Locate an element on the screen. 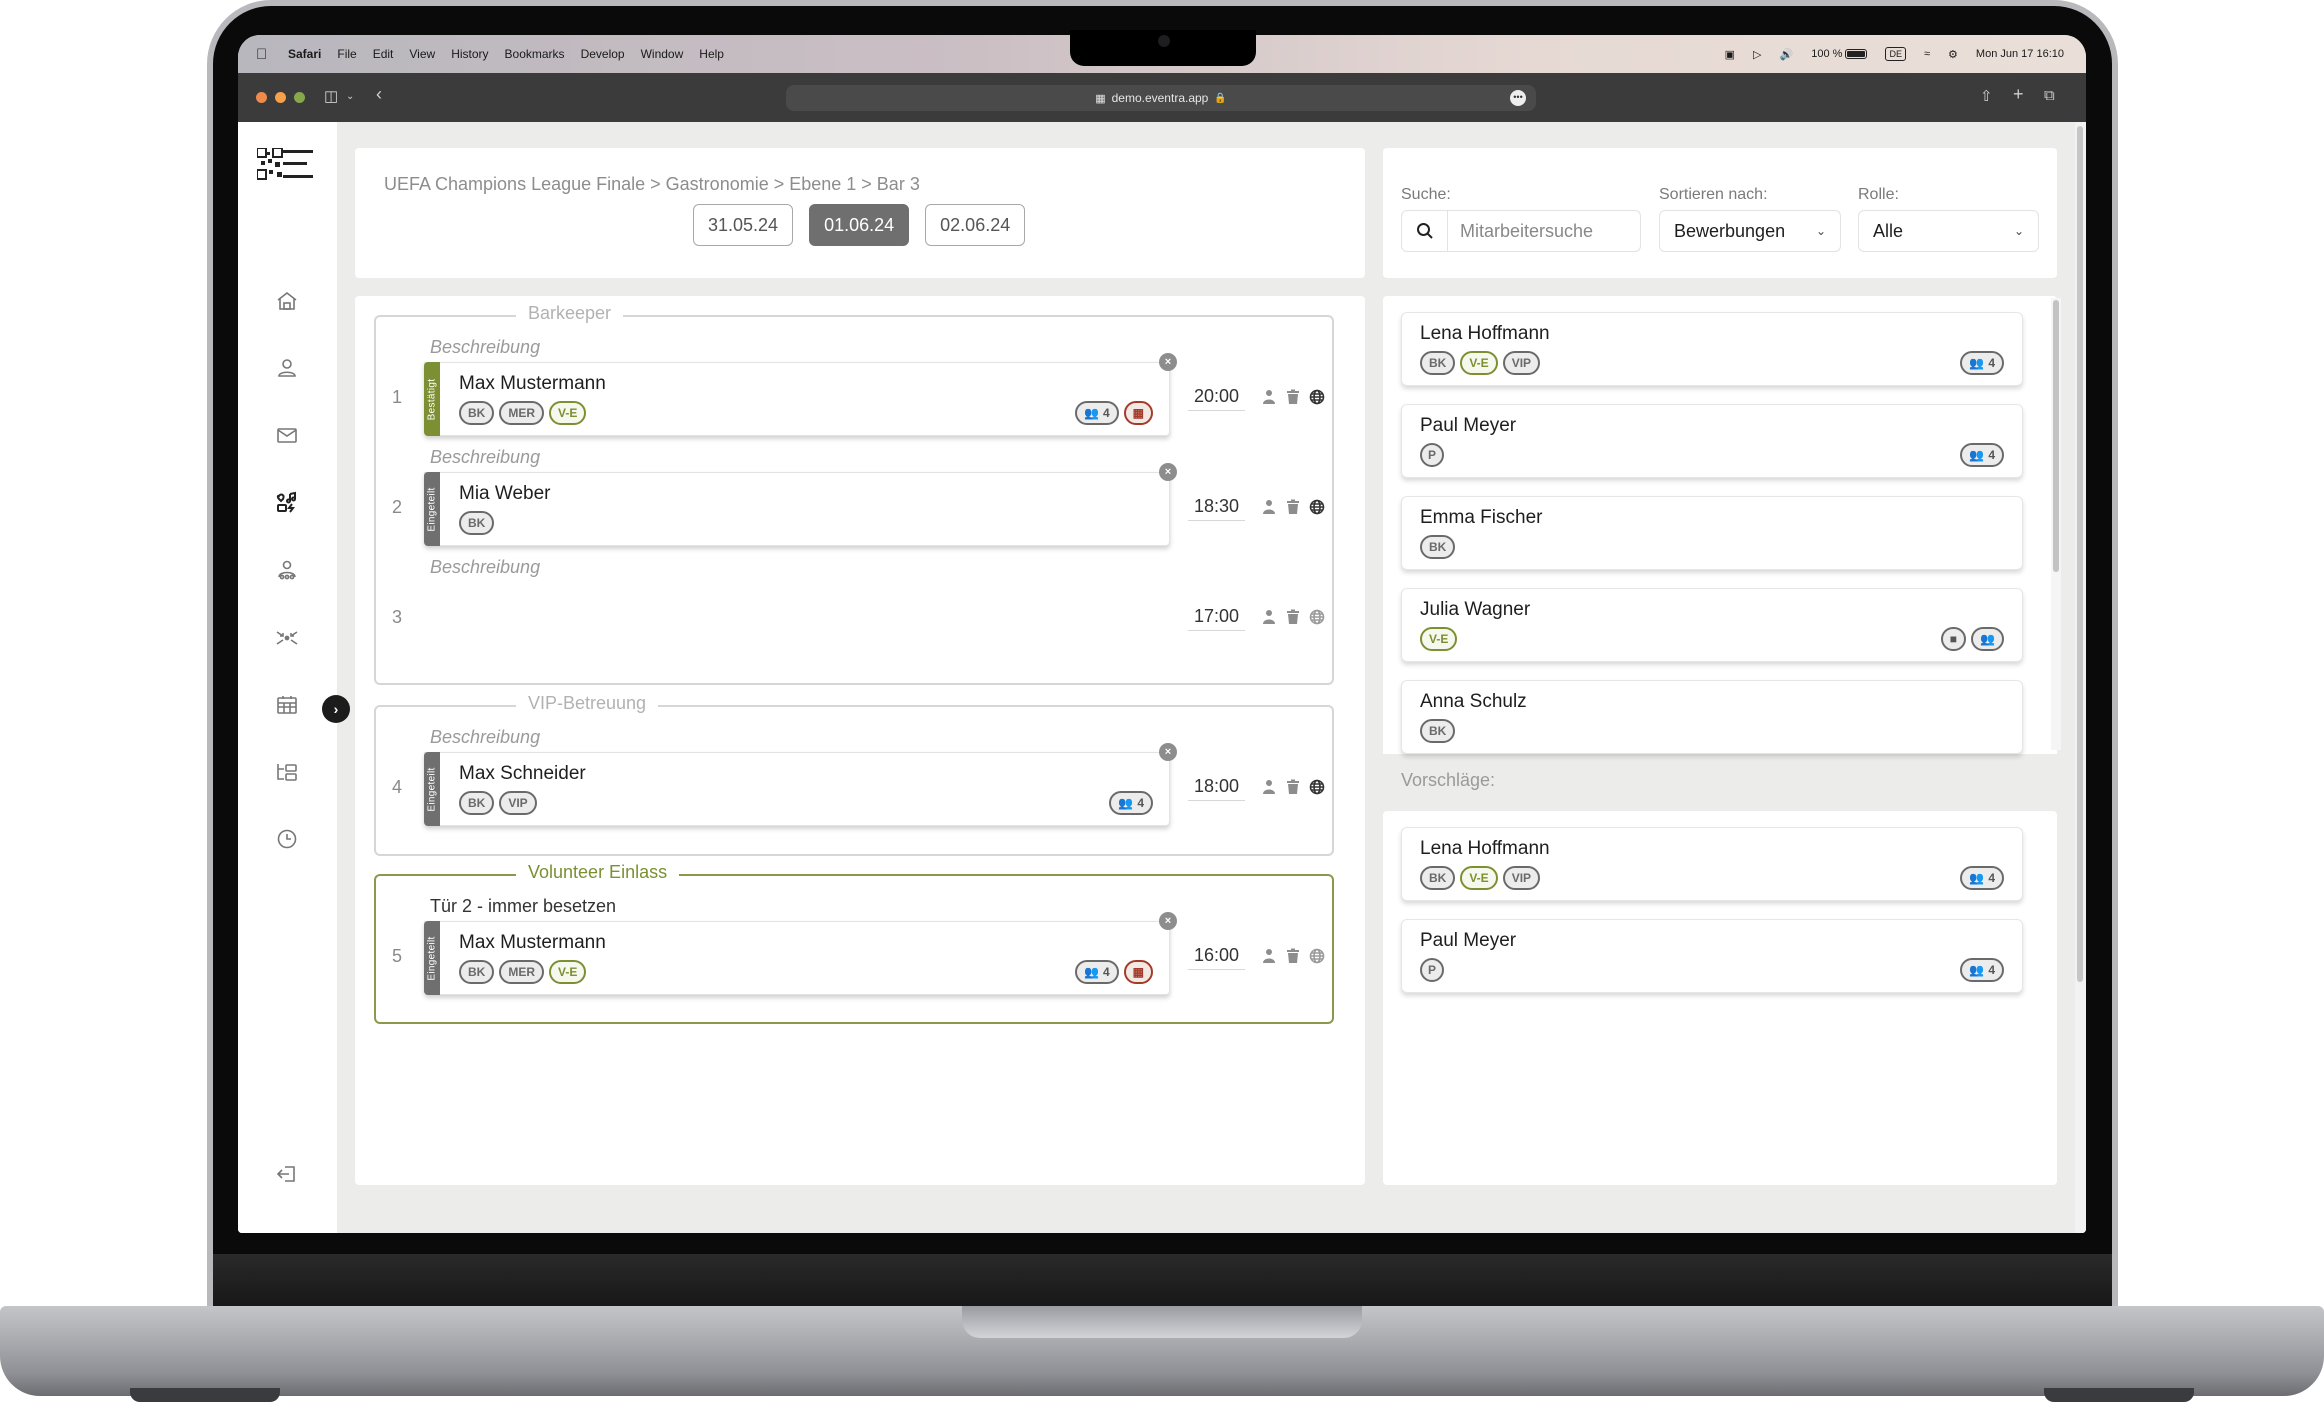 The height and width of the screenshot is (1402, 2324). slot-time: 18:30 is located at coordinates (1217, 508).